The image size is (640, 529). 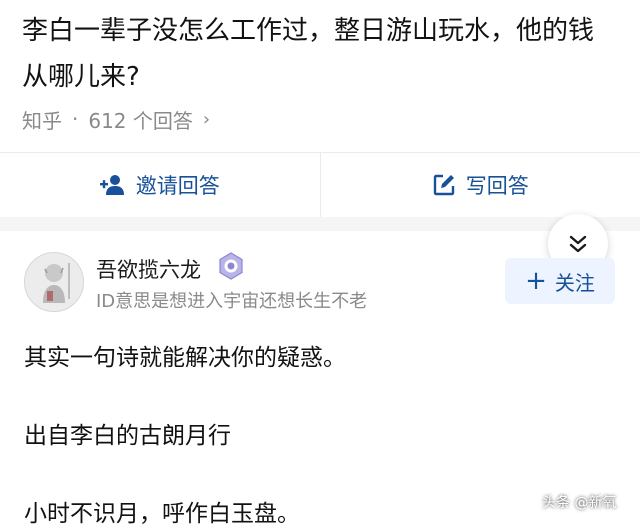 What do you see at coordinates (185, 358) in the screenshot?
I see `answer-paragraph: 其实一句诗就能解决你的疑惑。` at bounding box center [185, 358].